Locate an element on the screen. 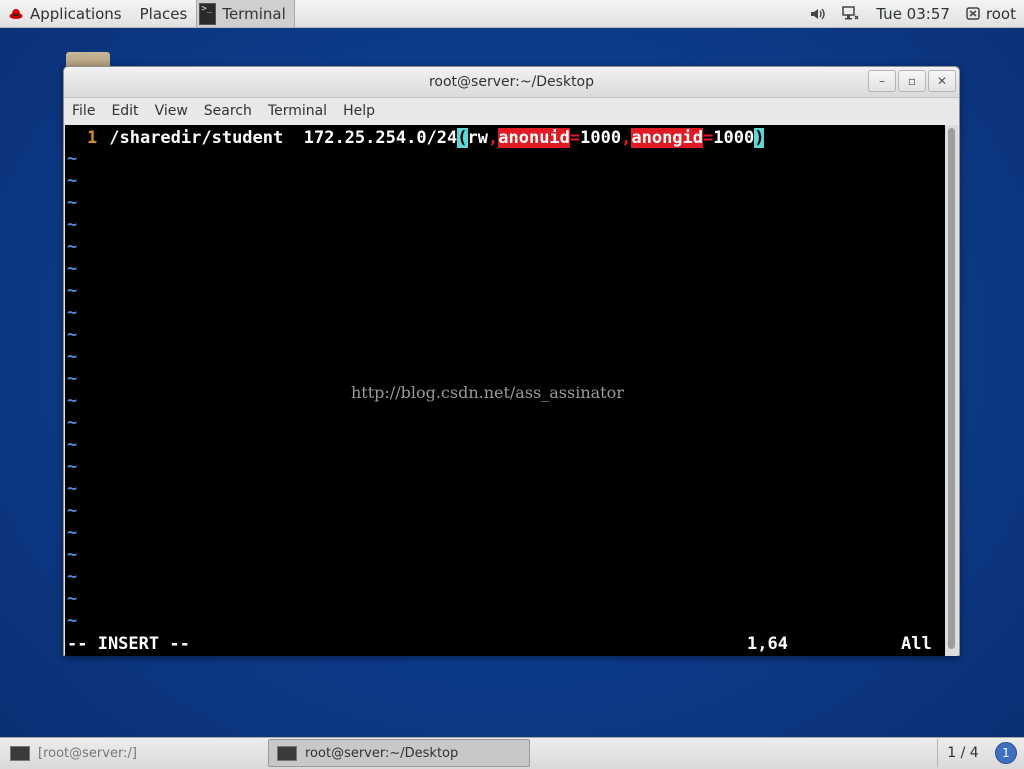 Image resolution: width=1024 pixels, height=769 pixels. menu-help: Help is located at coordinates (359, 111).